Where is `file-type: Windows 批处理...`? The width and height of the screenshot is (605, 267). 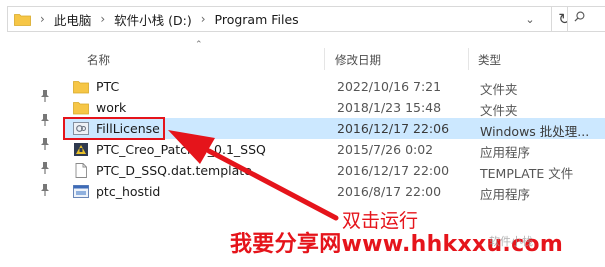 file-type: Windows 批处理... is located at coordinates (535, 131).